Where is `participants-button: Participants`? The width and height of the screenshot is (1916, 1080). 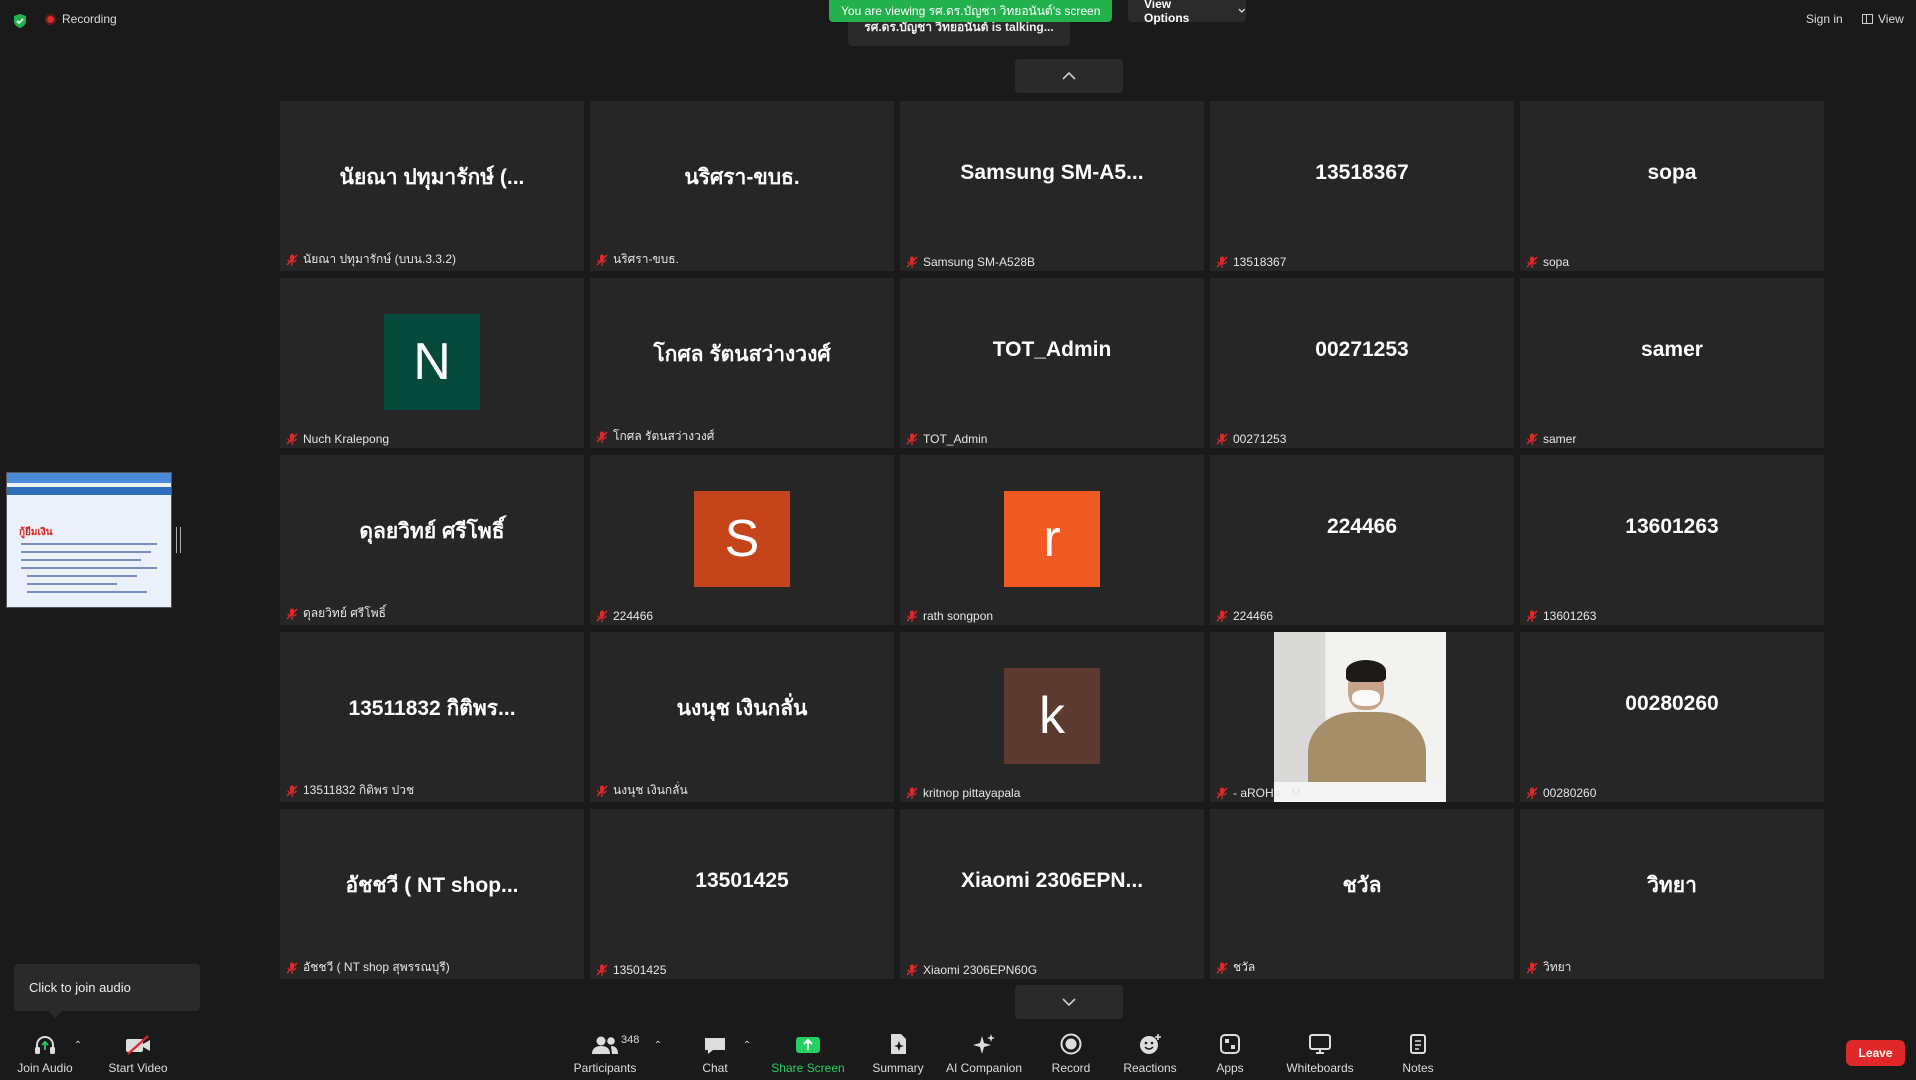 participants-button: Participants is located at coordinates (605, 1050).